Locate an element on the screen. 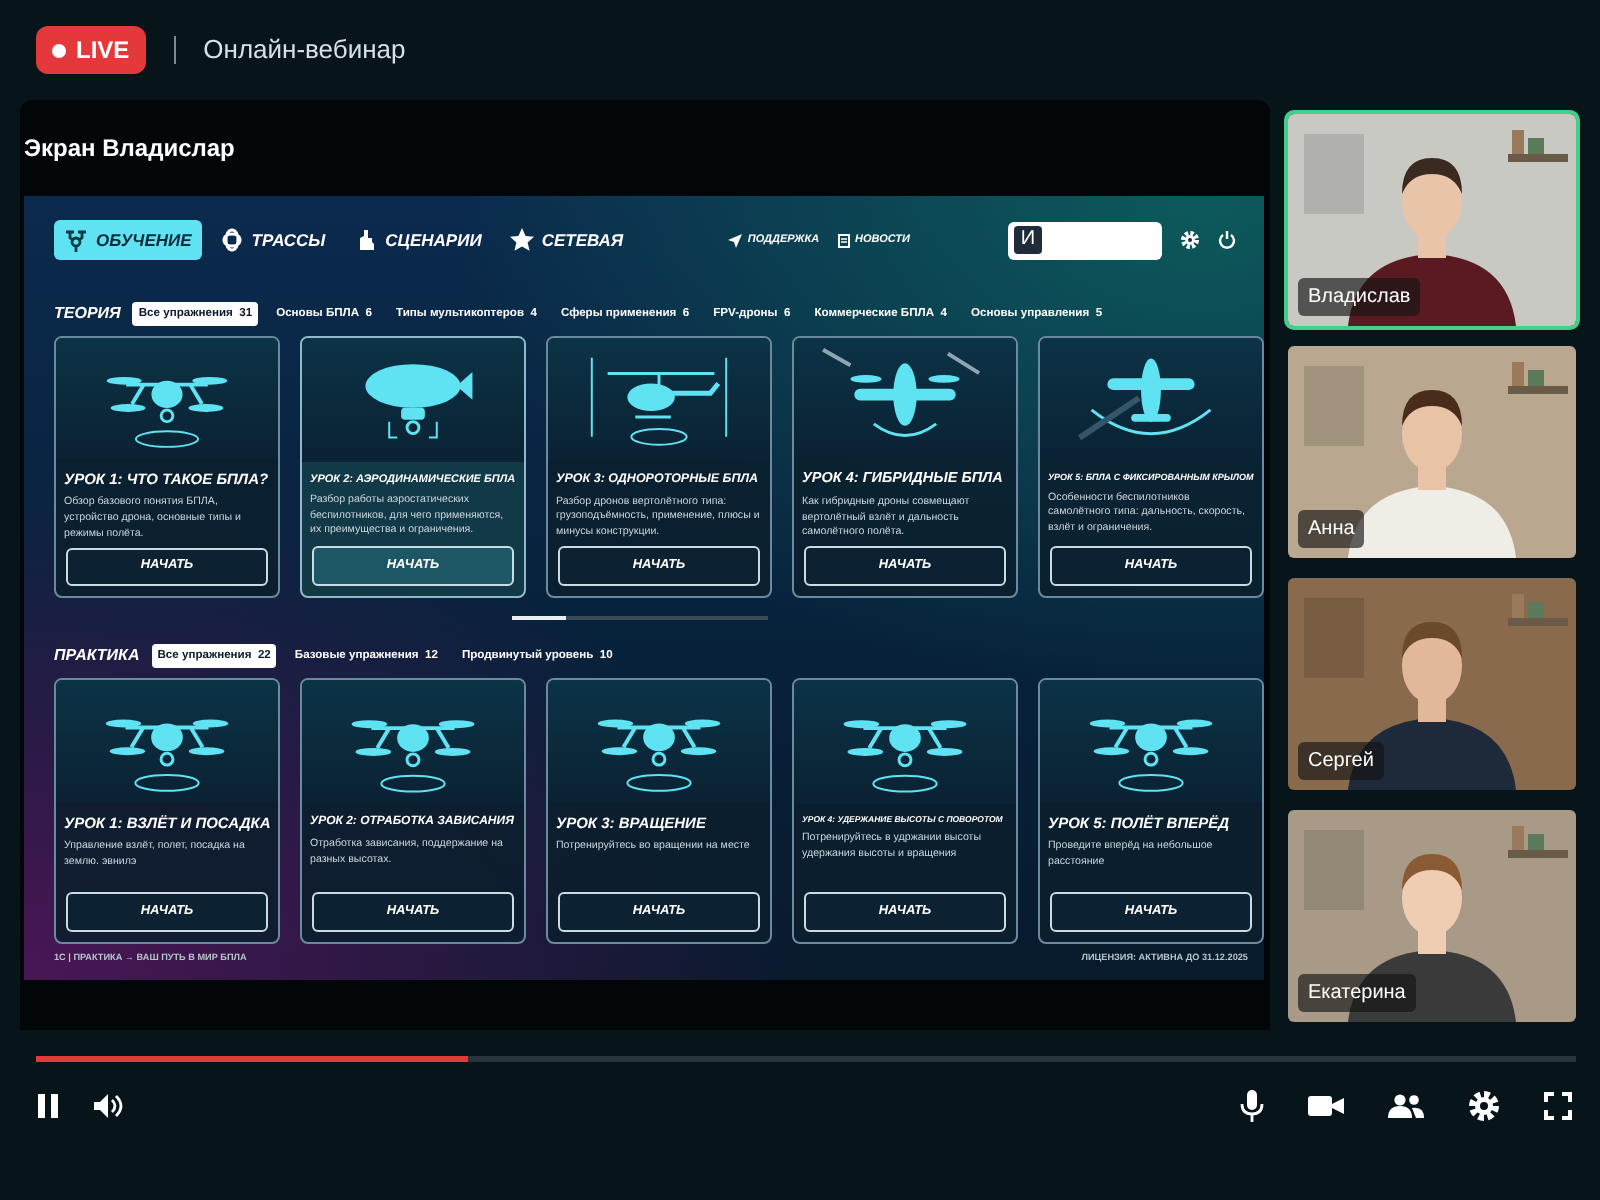 This screenshot has height=1200, width=1600. participant-name: Владислав is located at coordinates (1359, 297).